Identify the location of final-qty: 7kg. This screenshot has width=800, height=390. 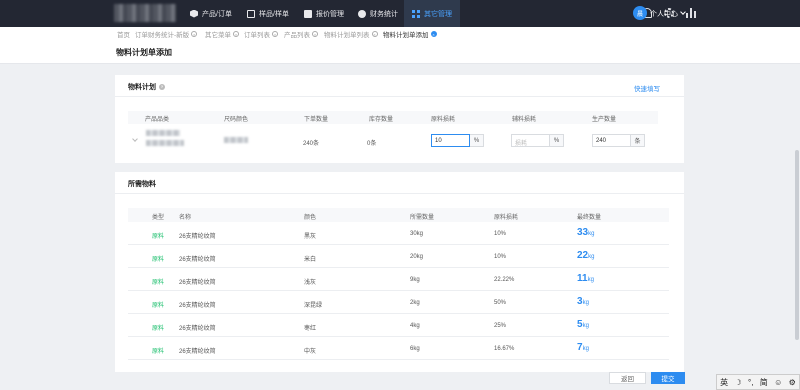
(583, 347).